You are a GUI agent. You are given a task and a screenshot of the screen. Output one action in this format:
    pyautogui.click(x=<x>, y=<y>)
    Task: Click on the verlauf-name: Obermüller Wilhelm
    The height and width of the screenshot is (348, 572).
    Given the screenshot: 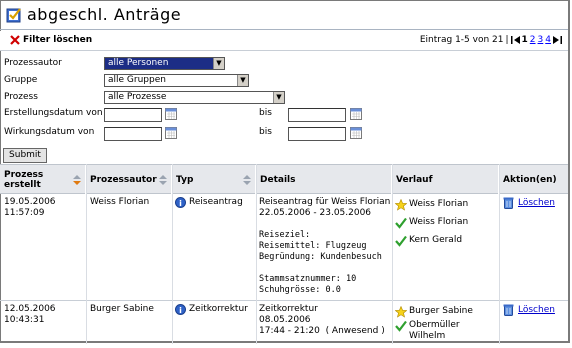 What is the action you would take?
    pyautogui.click(x=434, y=330)
    